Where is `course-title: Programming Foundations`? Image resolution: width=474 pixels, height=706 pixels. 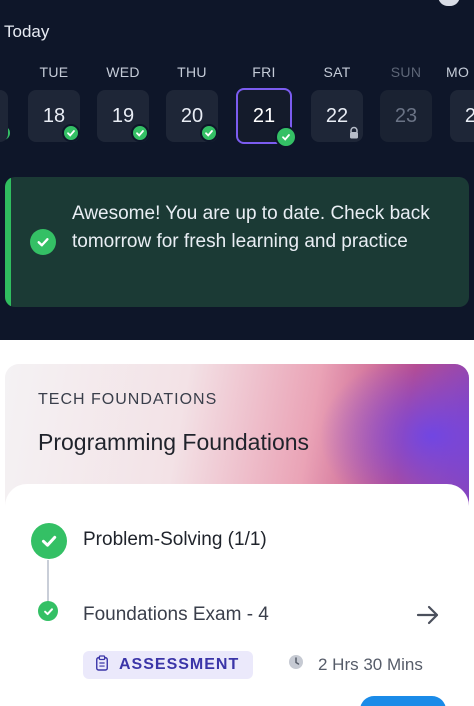 course-title: Programming Foundations is located at coordinates (174, 442).